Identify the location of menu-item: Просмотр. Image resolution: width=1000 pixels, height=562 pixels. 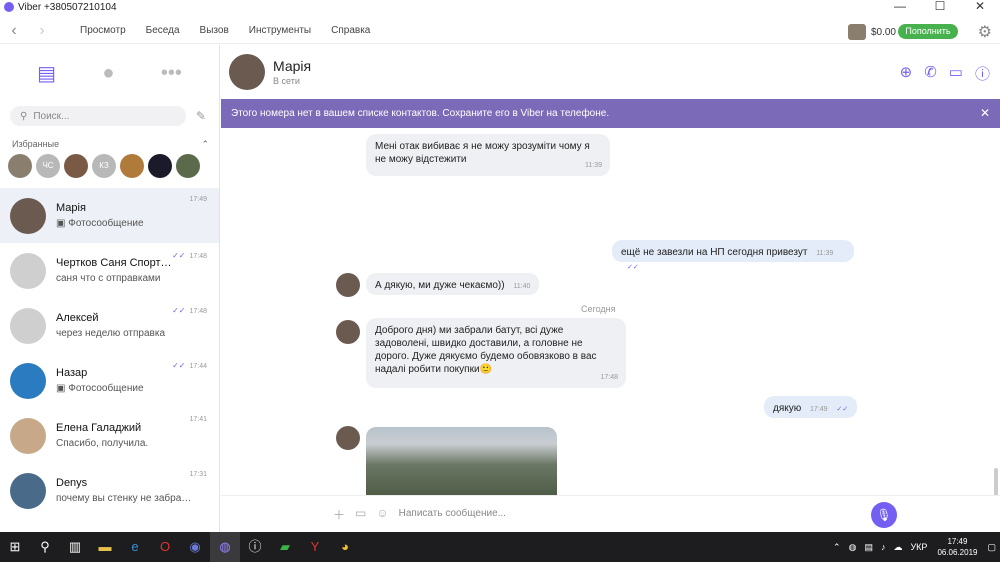
(103, 30).